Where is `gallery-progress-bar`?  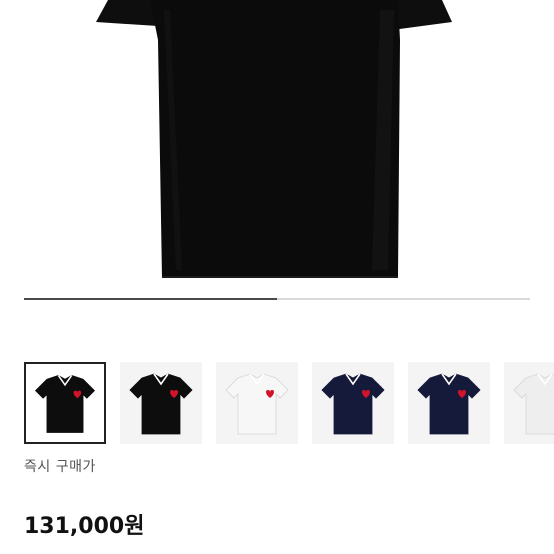
gallery-progress-bar is located at coordinates (277, 299).